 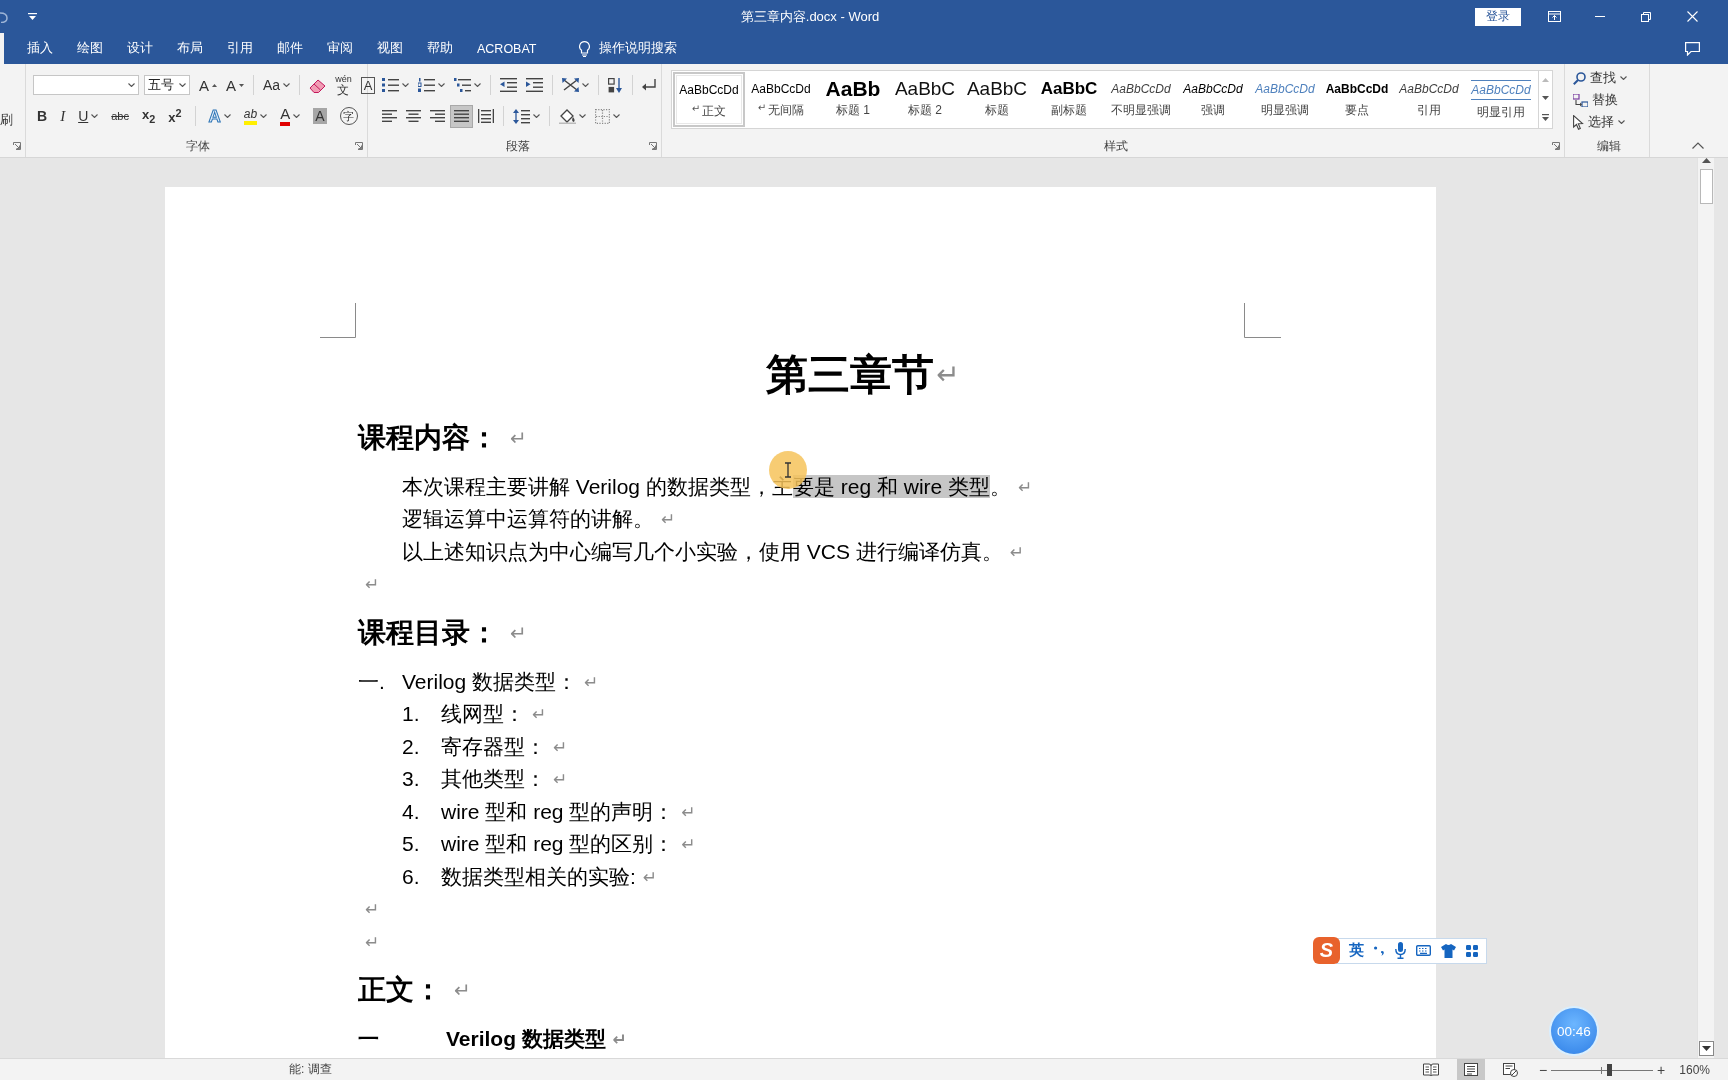 What do you see at coordinates (702, 551) in the screenshot?
I see `body-paragraph: 以上述知识点为中心编写几个小实验，使用 VCS 进行编译仿真。` at bounding box center [702, 551].